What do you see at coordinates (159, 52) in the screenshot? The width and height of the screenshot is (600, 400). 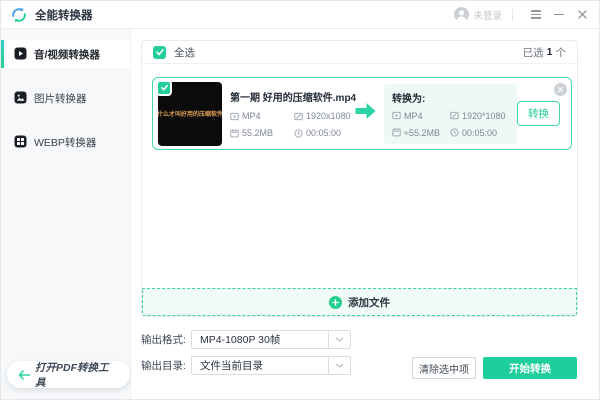 I see `select-all-checkbox` at bounding box center [159, 52].